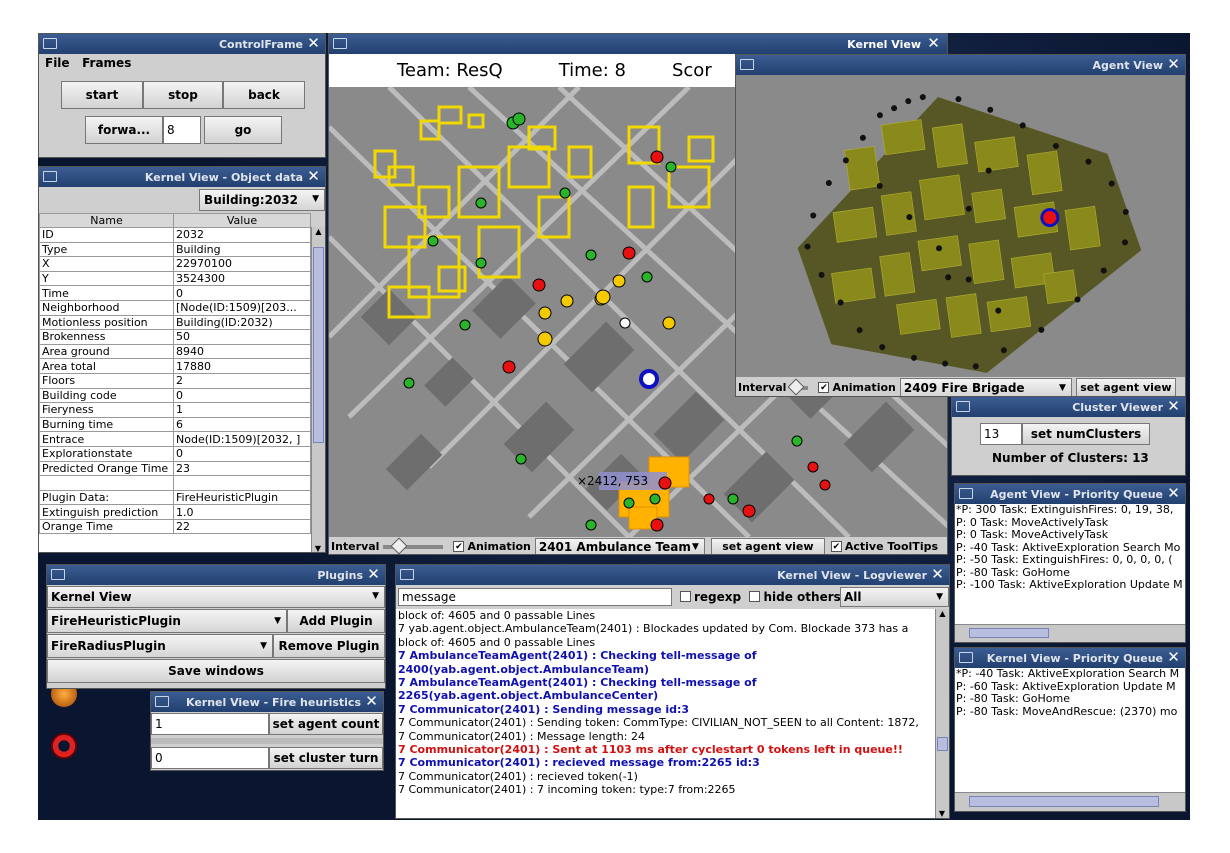 Image resolution: width=1230 pixels, height=853 pixels. What do you see at coordinates (175, 249) in the screenshot?
I see `table-row: Type Building` at bounding box center [175, 249].